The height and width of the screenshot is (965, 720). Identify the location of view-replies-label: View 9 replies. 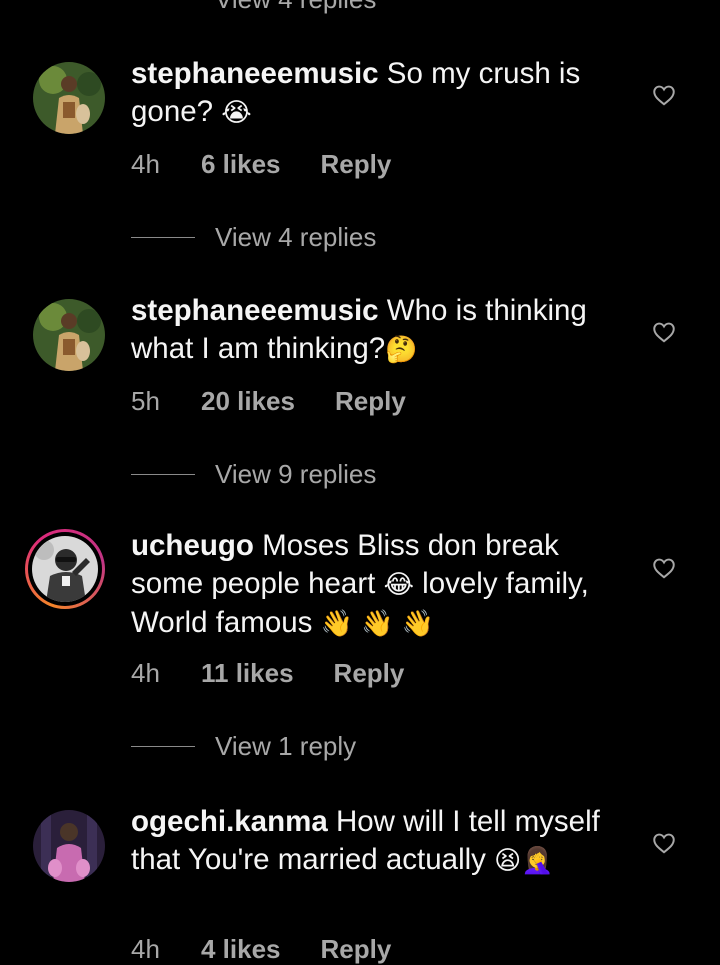
(296, 473).